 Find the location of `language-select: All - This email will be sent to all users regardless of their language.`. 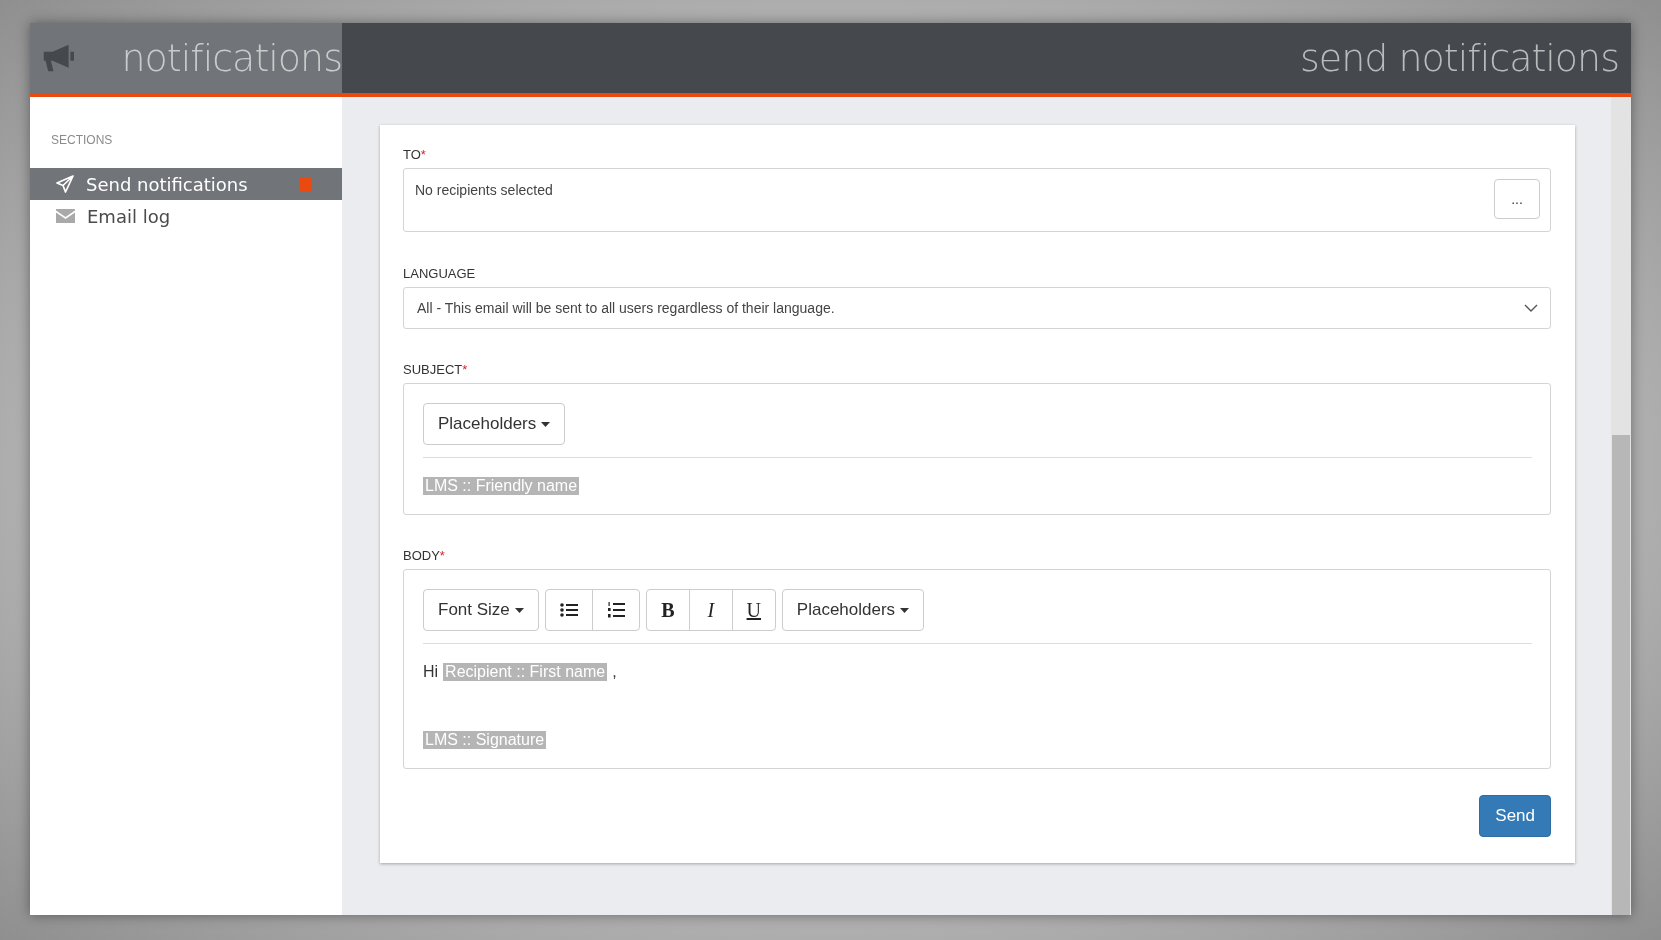

language-select: All - This email will be sent to all users regardless of their language. is located at coordinates (977, 308).